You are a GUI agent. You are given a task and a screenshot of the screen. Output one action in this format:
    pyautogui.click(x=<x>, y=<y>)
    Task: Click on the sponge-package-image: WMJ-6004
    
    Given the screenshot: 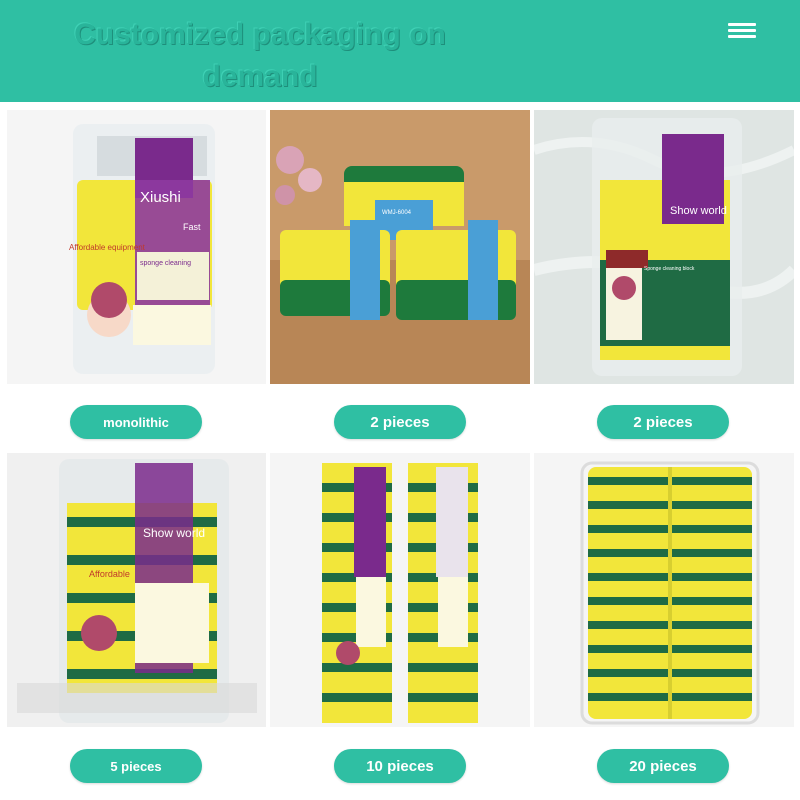 What is the action you would take?
    pyautogui.click(x=400, y=247)
    